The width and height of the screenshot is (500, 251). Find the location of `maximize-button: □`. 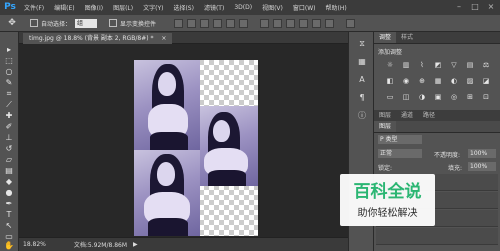

maximize-button: □ is located at coordinates (475, 7).